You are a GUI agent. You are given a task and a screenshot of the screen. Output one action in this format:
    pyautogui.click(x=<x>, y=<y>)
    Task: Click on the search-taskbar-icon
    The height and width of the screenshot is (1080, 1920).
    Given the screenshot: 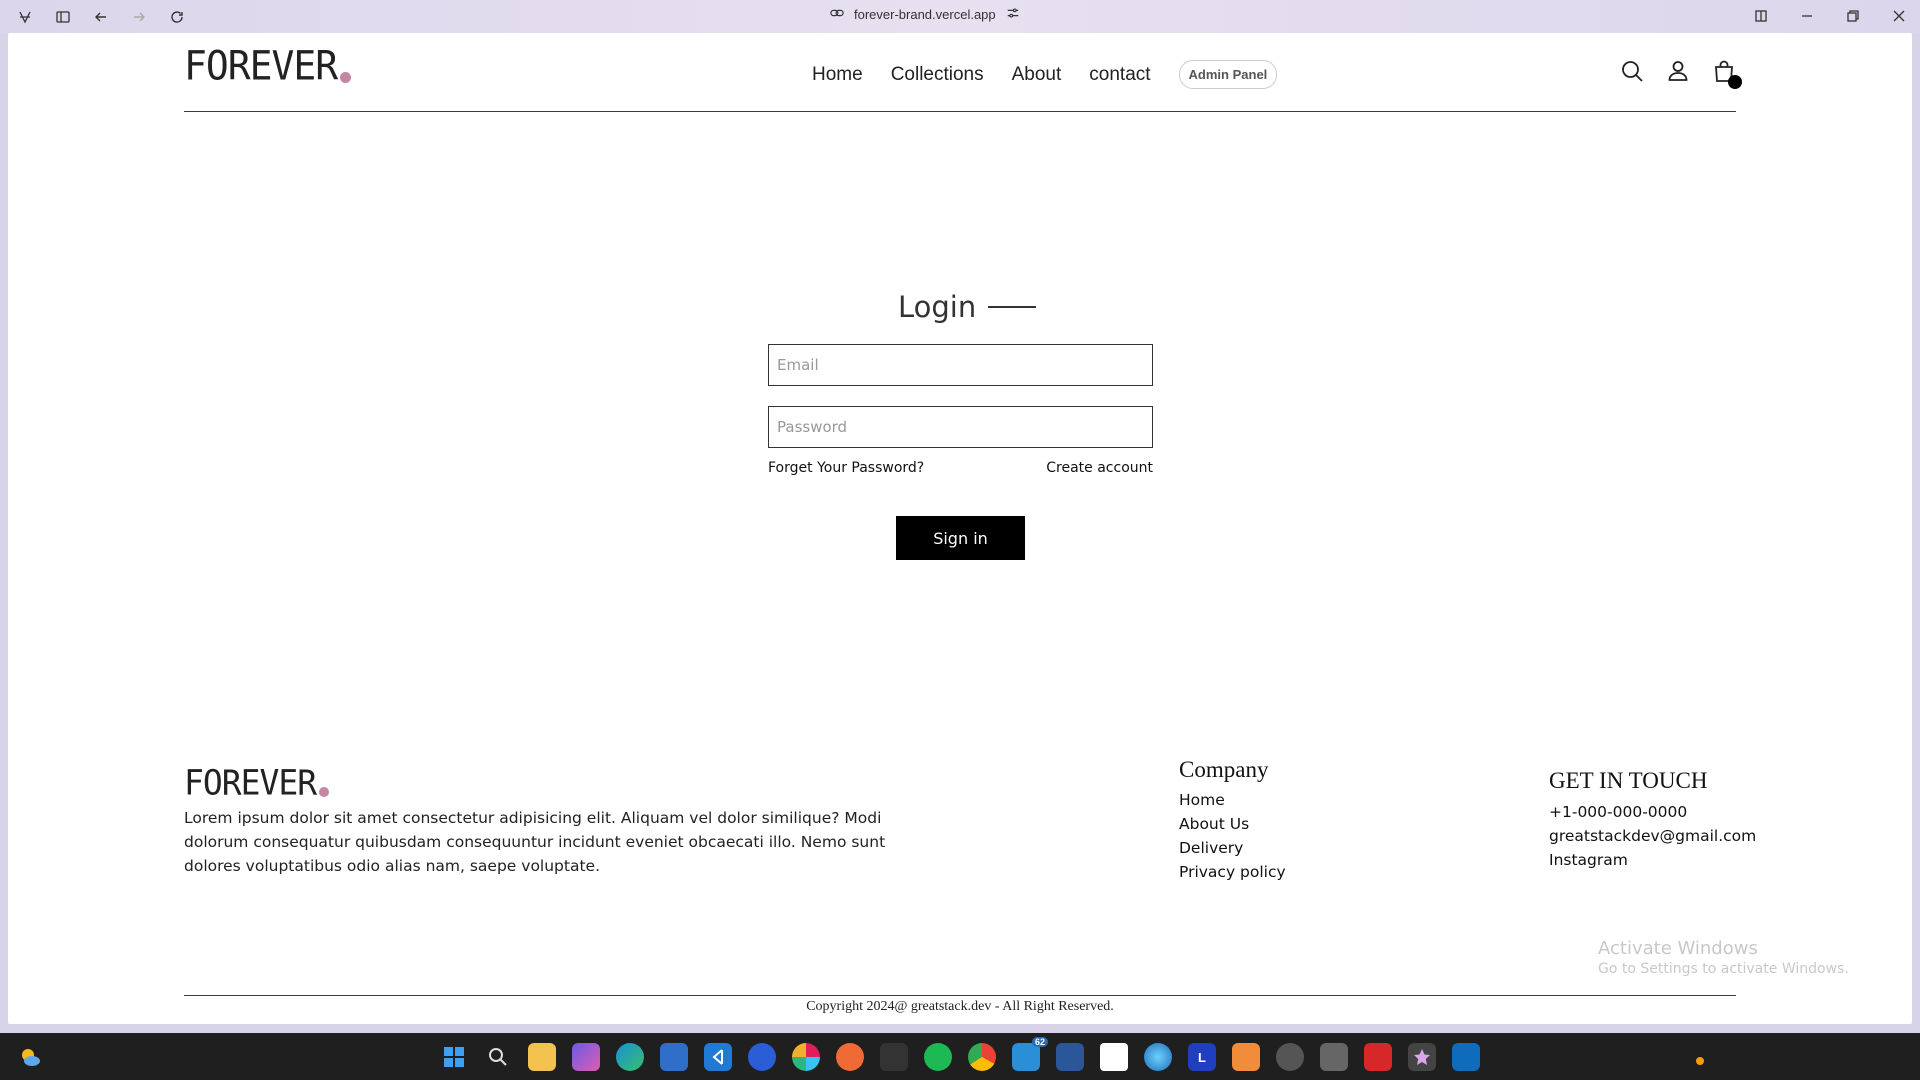 What is the action you would take?
    pyautogui.click(x=498, y=1057)
    